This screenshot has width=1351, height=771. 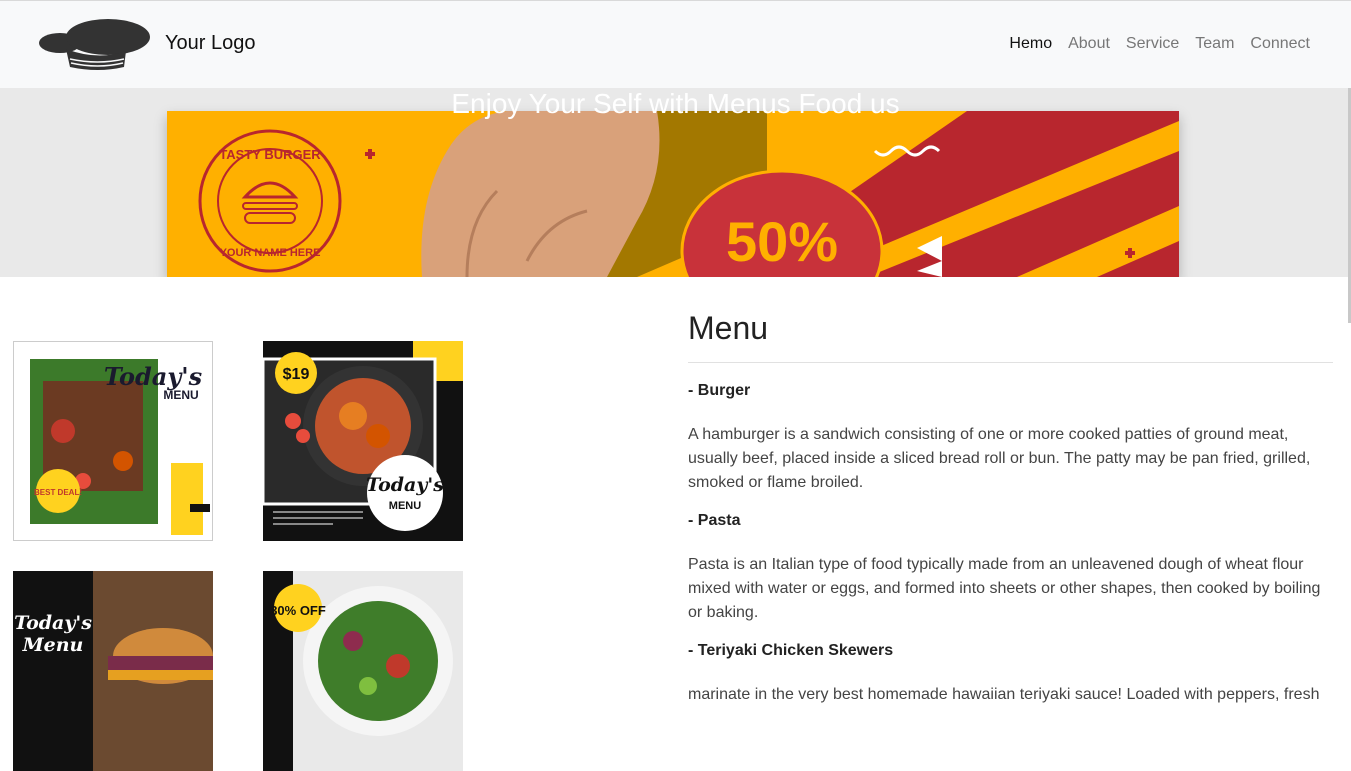 What do you see at coordinates (1280, 44) in the screenshot?
I see `nav-link-connect: Connect` at bounding box center [1280, 44].